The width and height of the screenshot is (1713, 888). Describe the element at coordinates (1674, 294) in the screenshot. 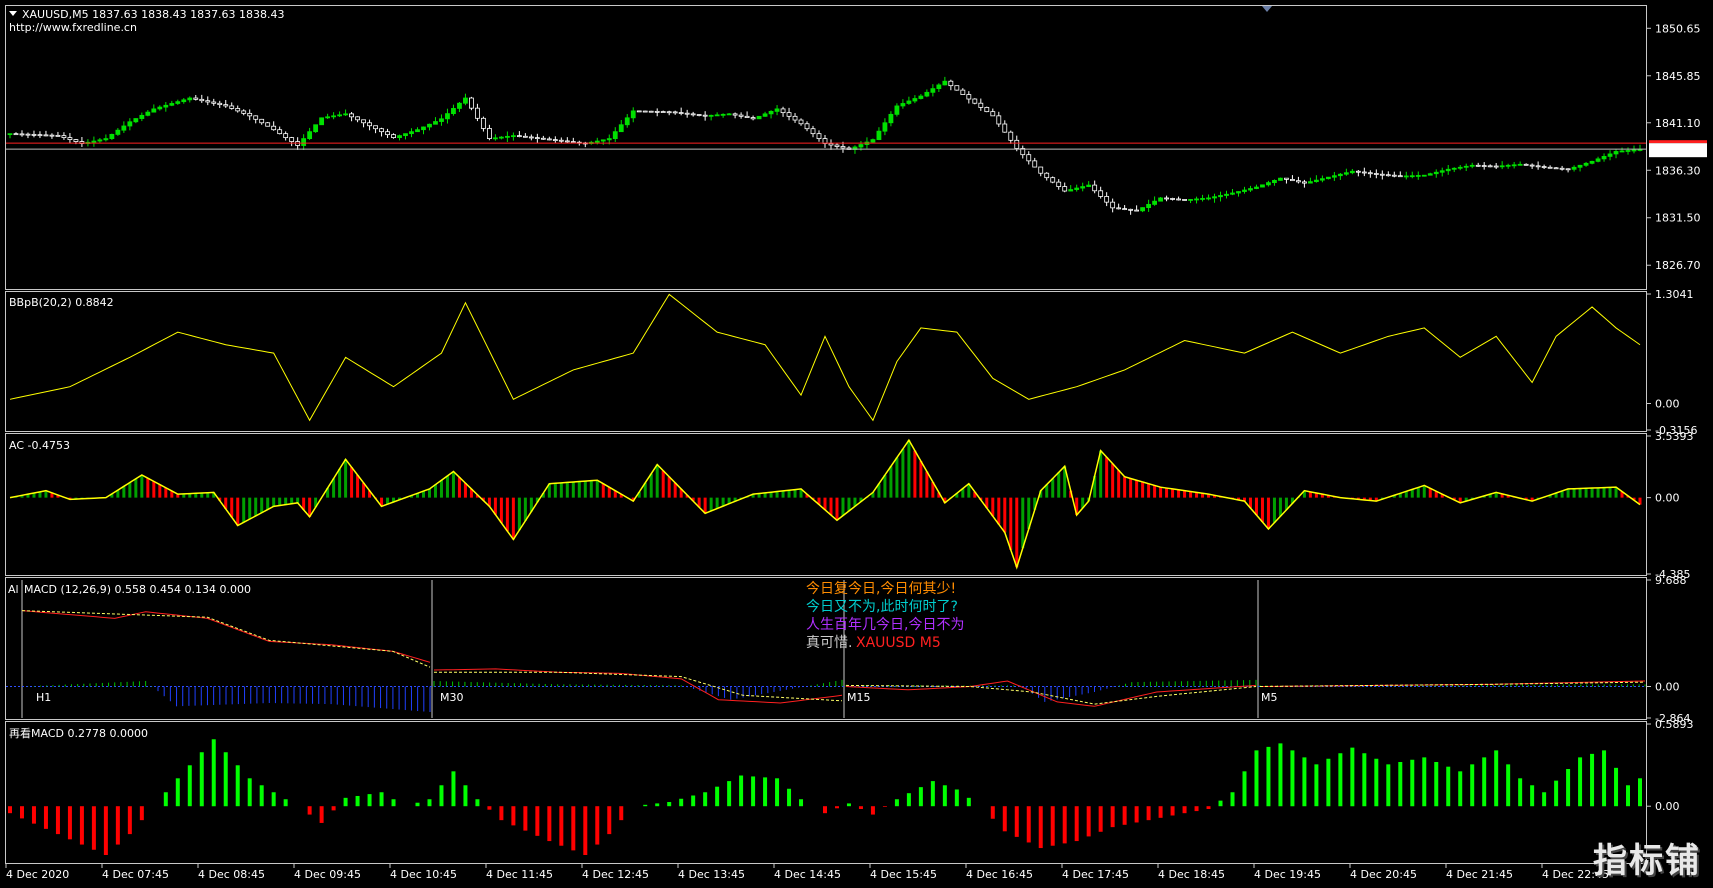

I see `bbpb-tick-label: 1.3041` at that location.